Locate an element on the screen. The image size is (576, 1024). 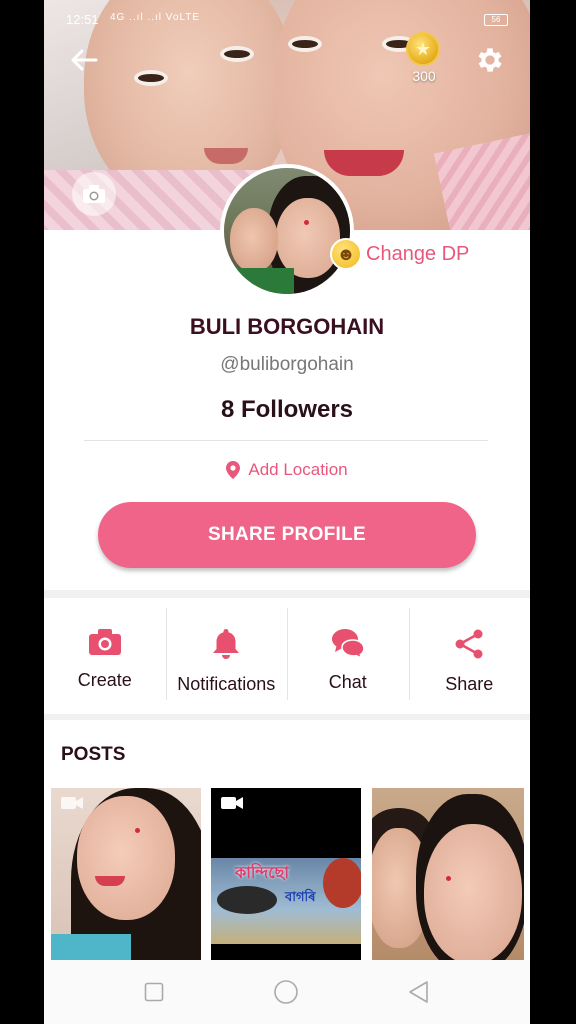
system-nav-bar is located at coordinates (287, 992).